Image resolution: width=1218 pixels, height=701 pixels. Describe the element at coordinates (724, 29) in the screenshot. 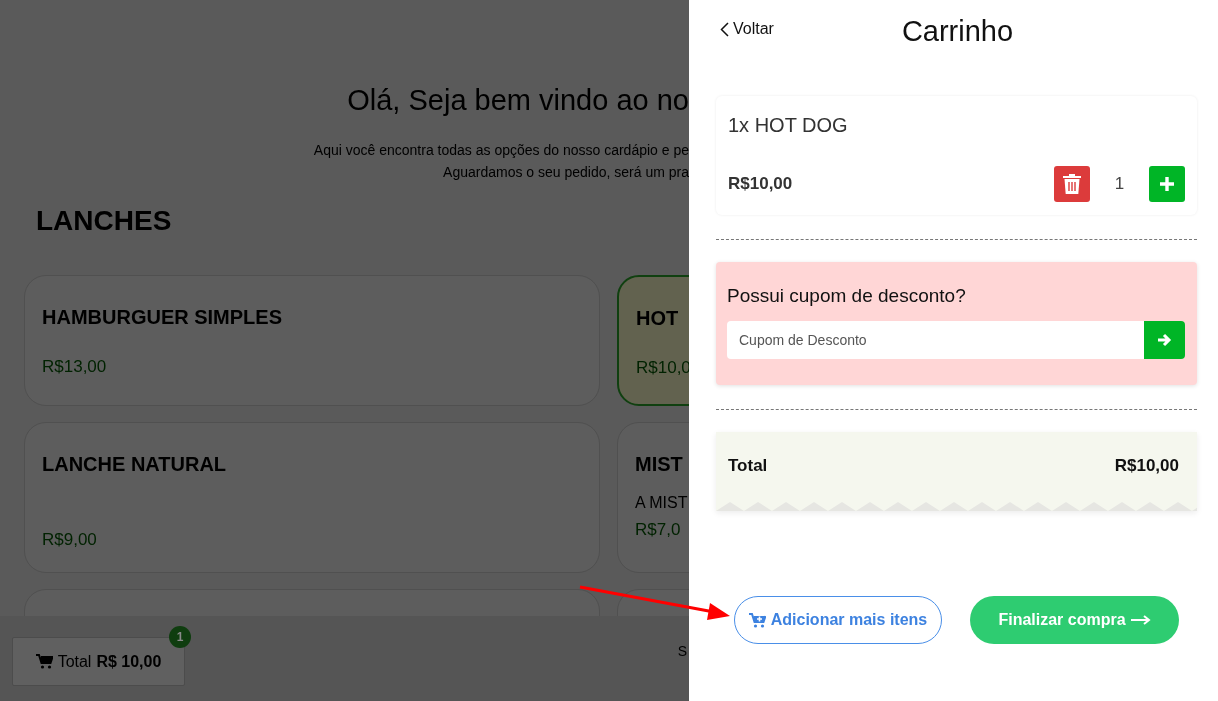

I see `chevron-left-icon` at that location.